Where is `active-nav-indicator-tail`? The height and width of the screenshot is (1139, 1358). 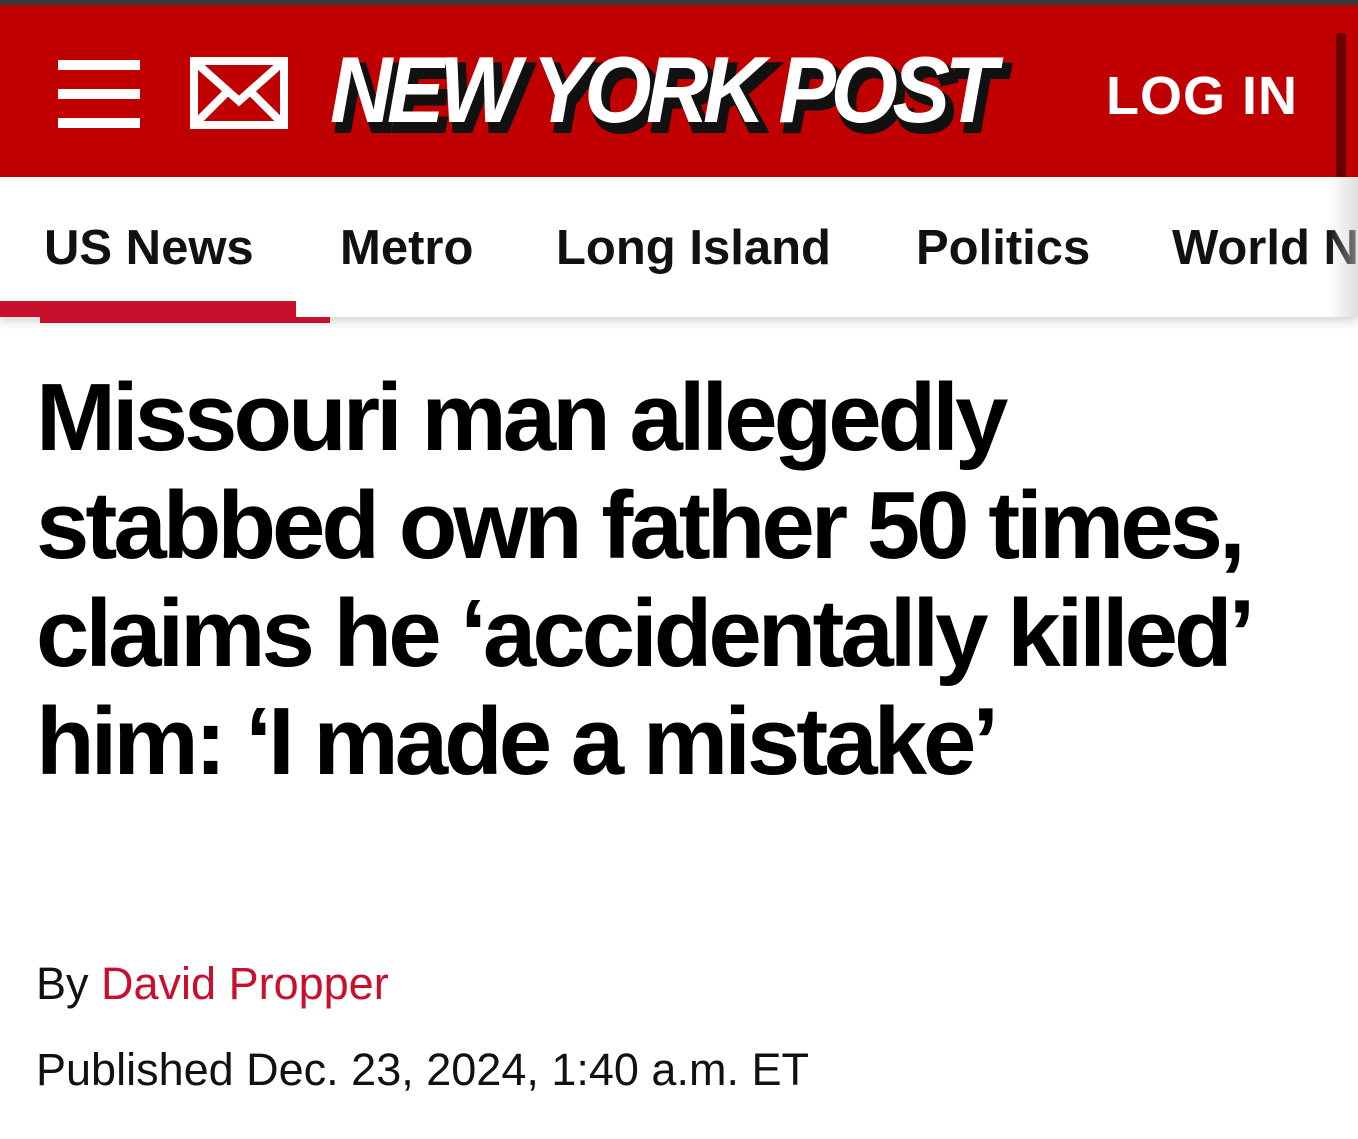 active-nav-indicator-tail is located at coordinates (185, 320).